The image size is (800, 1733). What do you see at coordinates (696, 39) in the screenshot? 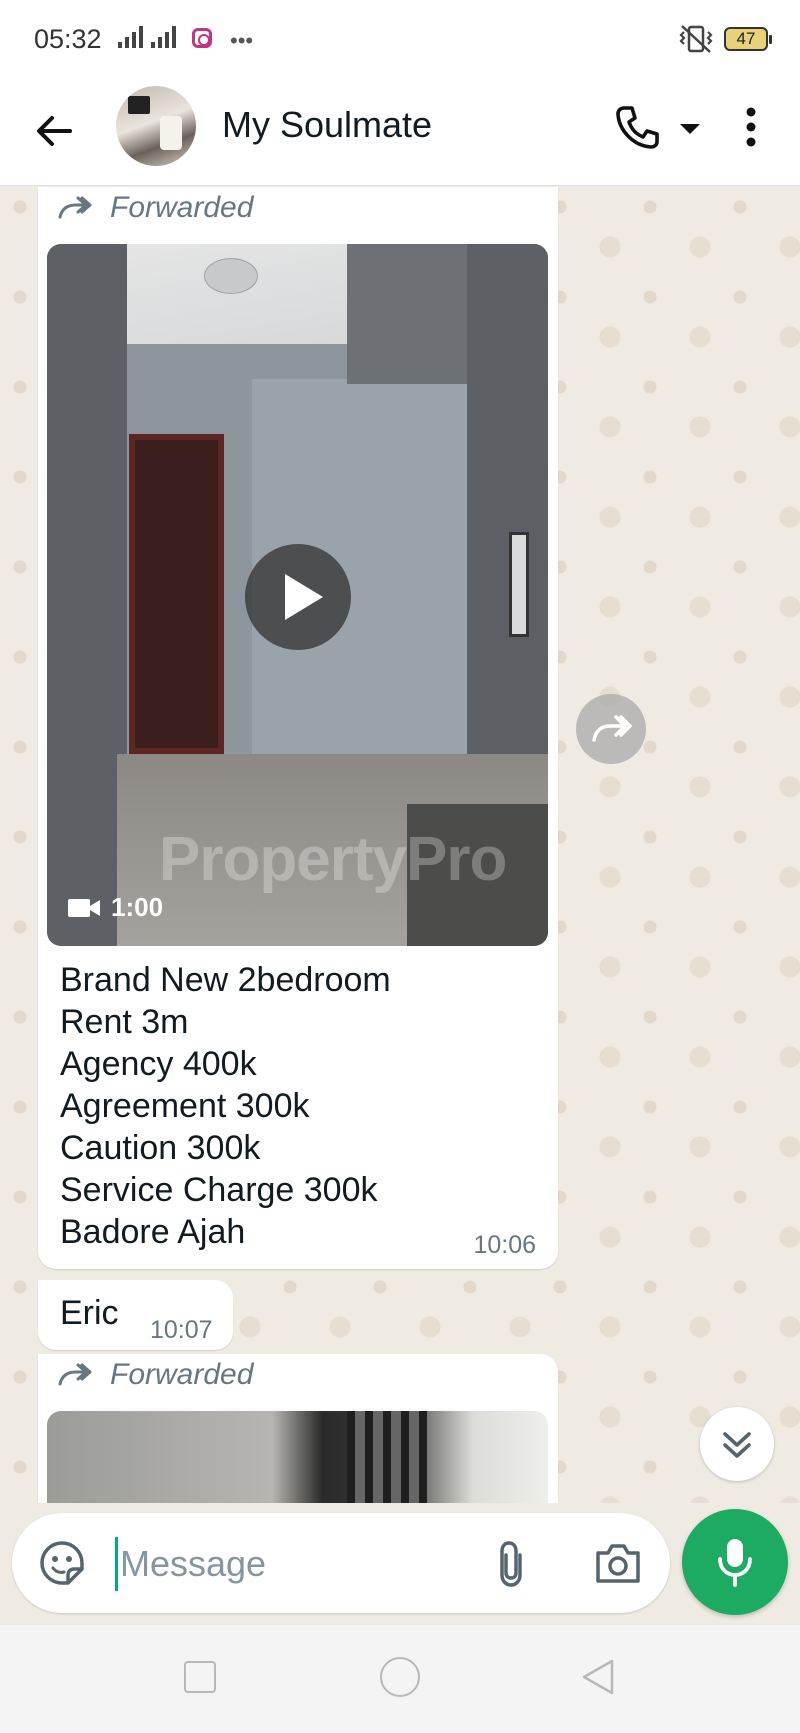
I see `vibrate-icon` at bounding box center [696, 39].